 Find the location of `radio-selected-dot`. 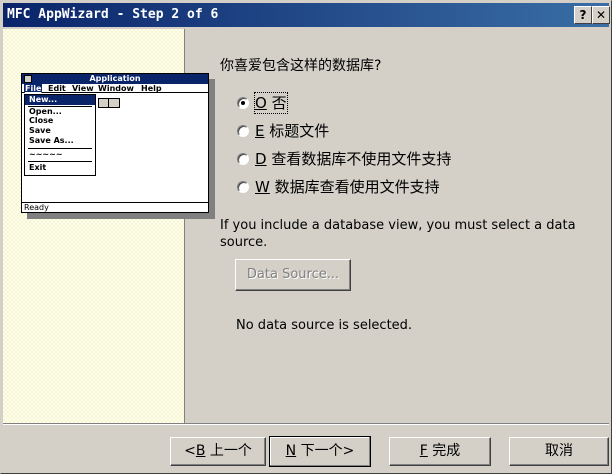

radio-selected-dot is located at coordinates (243, 103).